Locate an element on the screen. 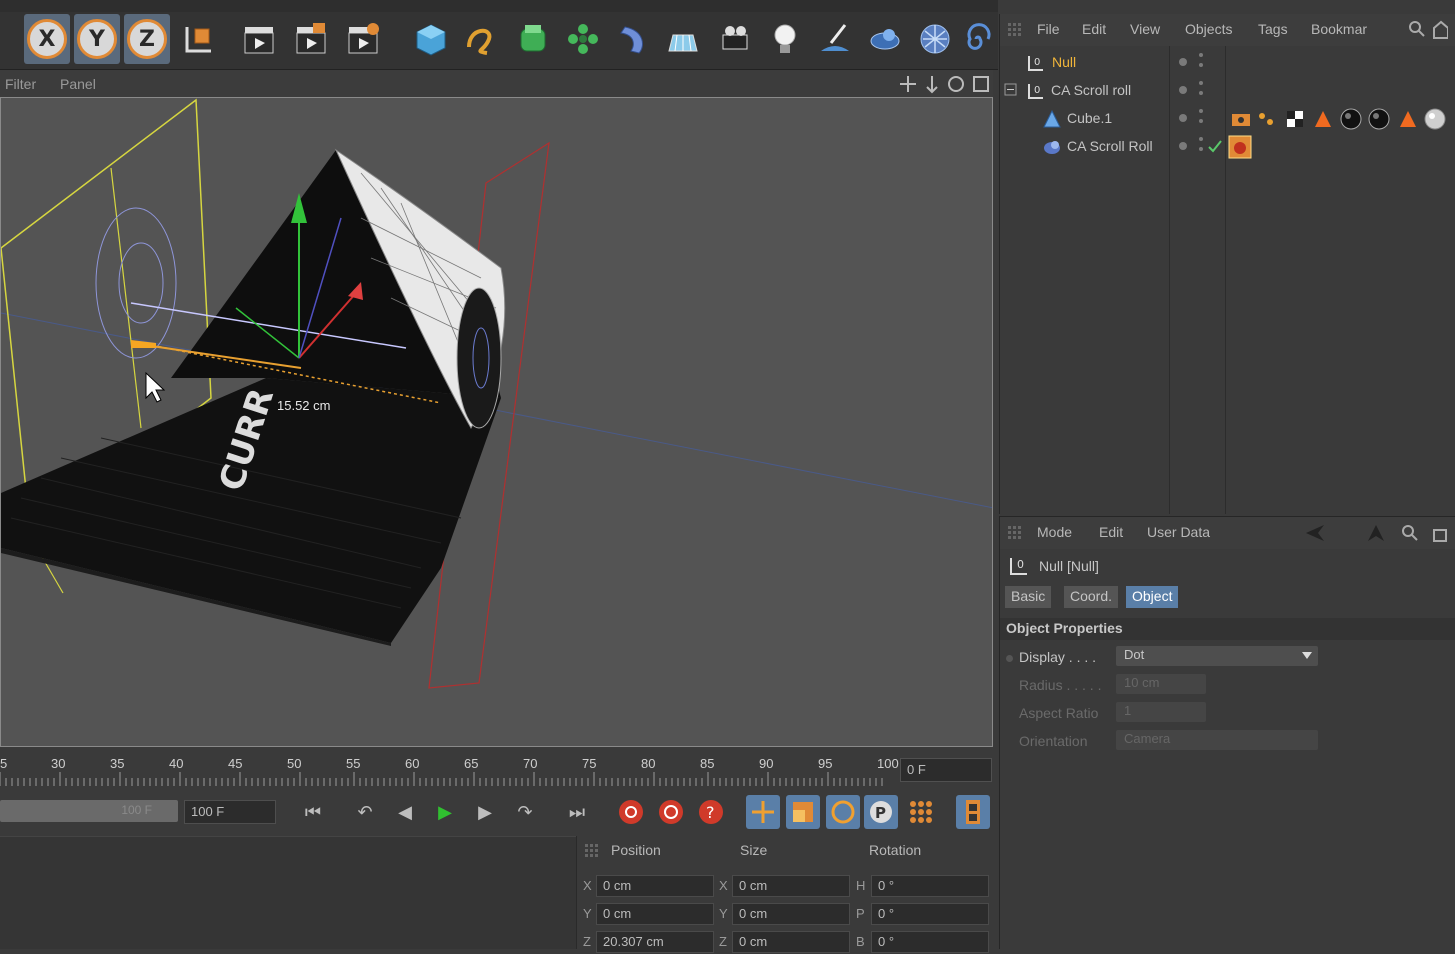 This screenshot has height=954, width=1455. key-position-button is located at coordinates (763, 812).